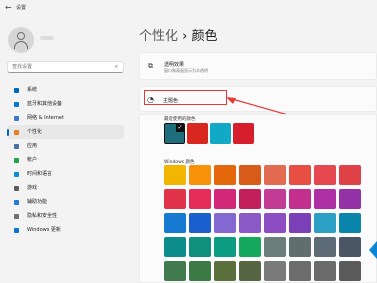  I want to click on search-box: ⌕, so click(65, 67).